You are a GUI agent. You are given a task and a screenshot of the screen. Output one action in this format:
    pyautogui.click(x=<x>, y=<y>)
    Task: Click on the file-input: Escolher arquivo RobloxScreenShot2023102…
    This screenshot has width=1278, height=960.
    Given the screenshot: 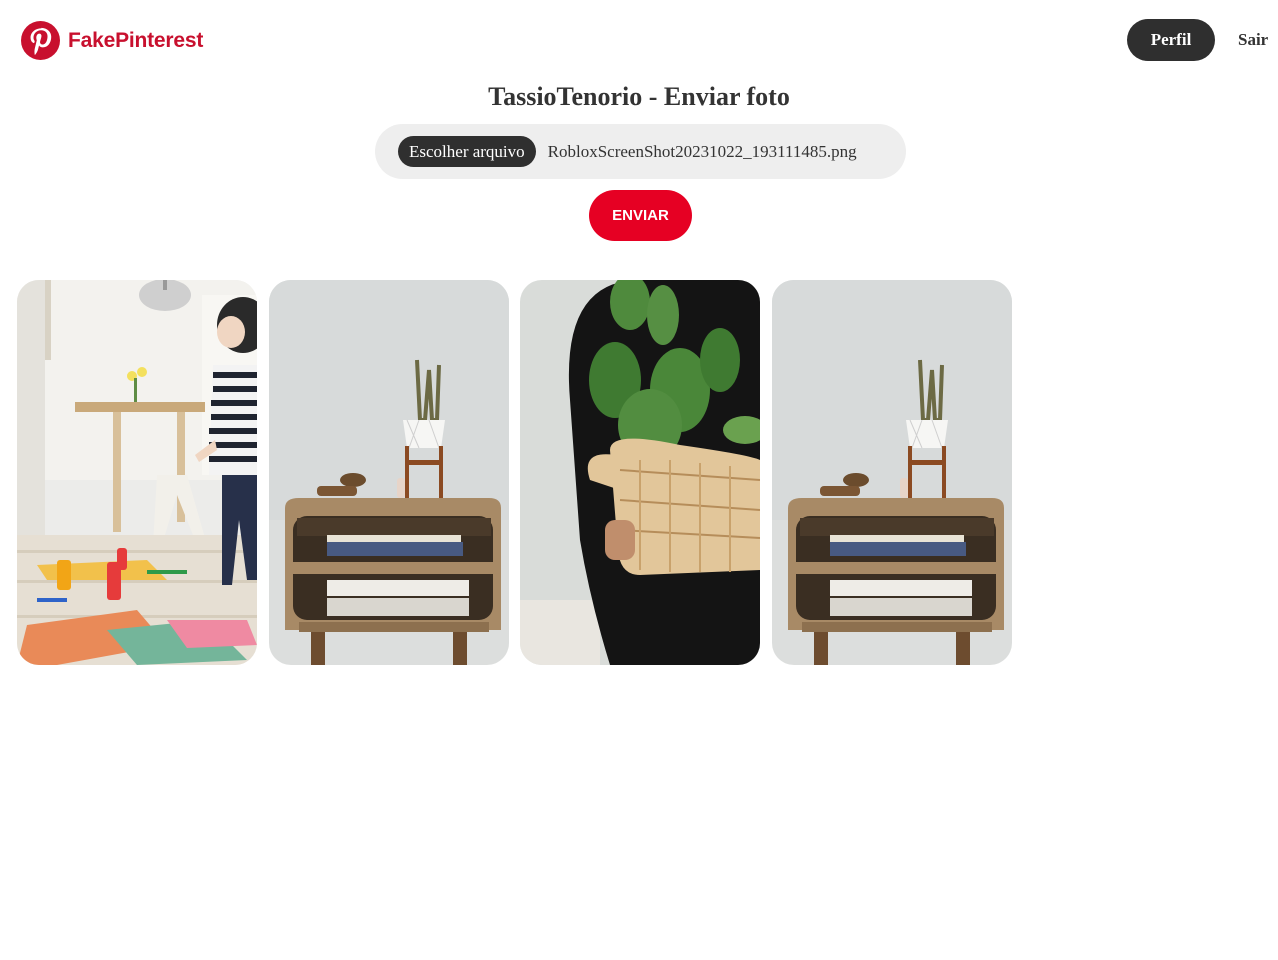 What is the action you would take?
    pyautogui.click(x=640, y=151)
    